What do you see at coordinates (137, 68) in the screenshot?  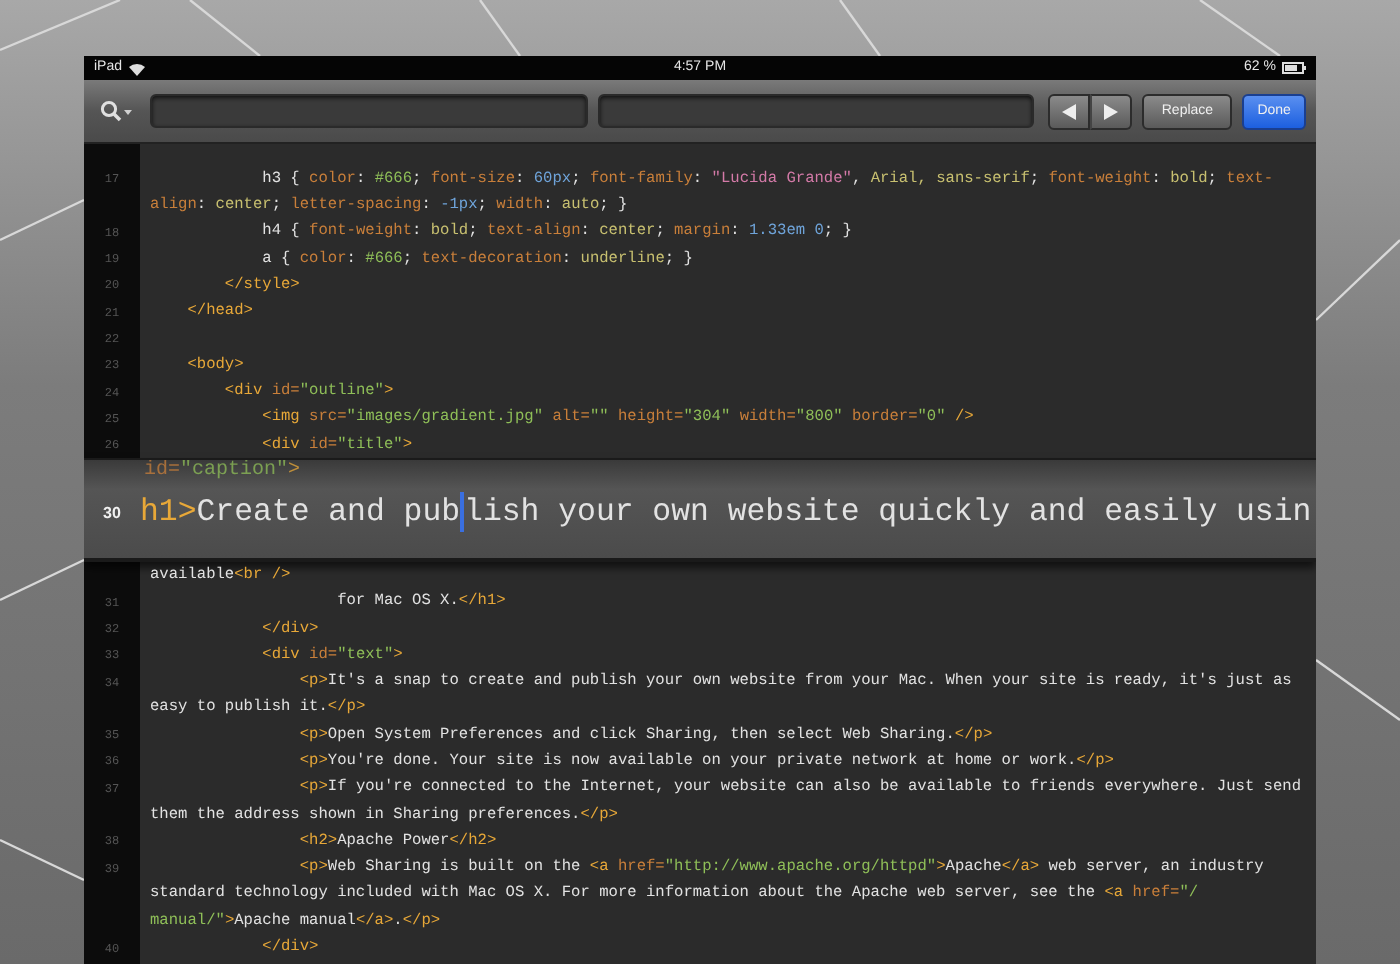 I see `wifi-icon` at bounding box center [137, 68].